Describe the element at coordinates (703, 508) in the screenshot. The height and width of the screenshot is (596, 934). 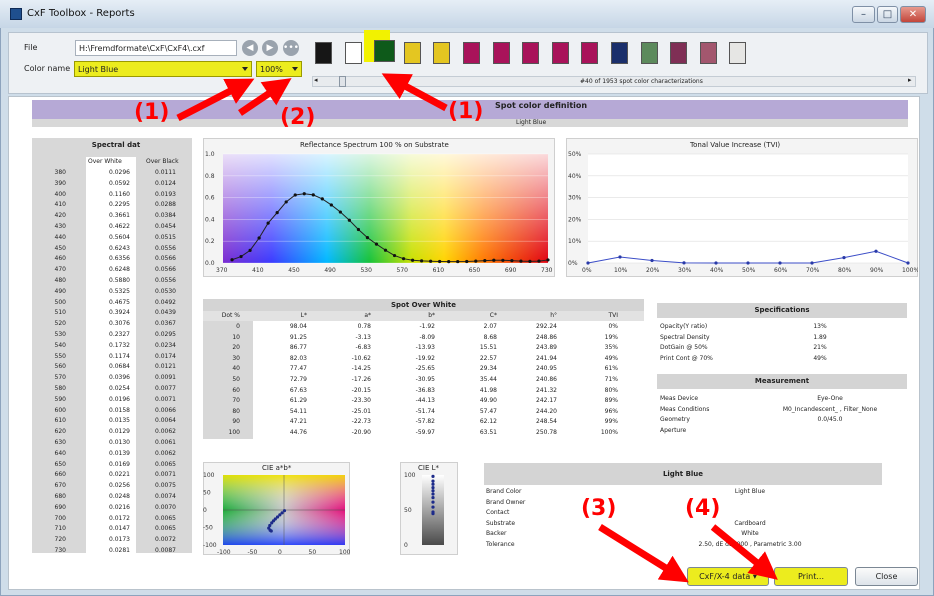
I see `annotation-label-4: (4)` at that location.